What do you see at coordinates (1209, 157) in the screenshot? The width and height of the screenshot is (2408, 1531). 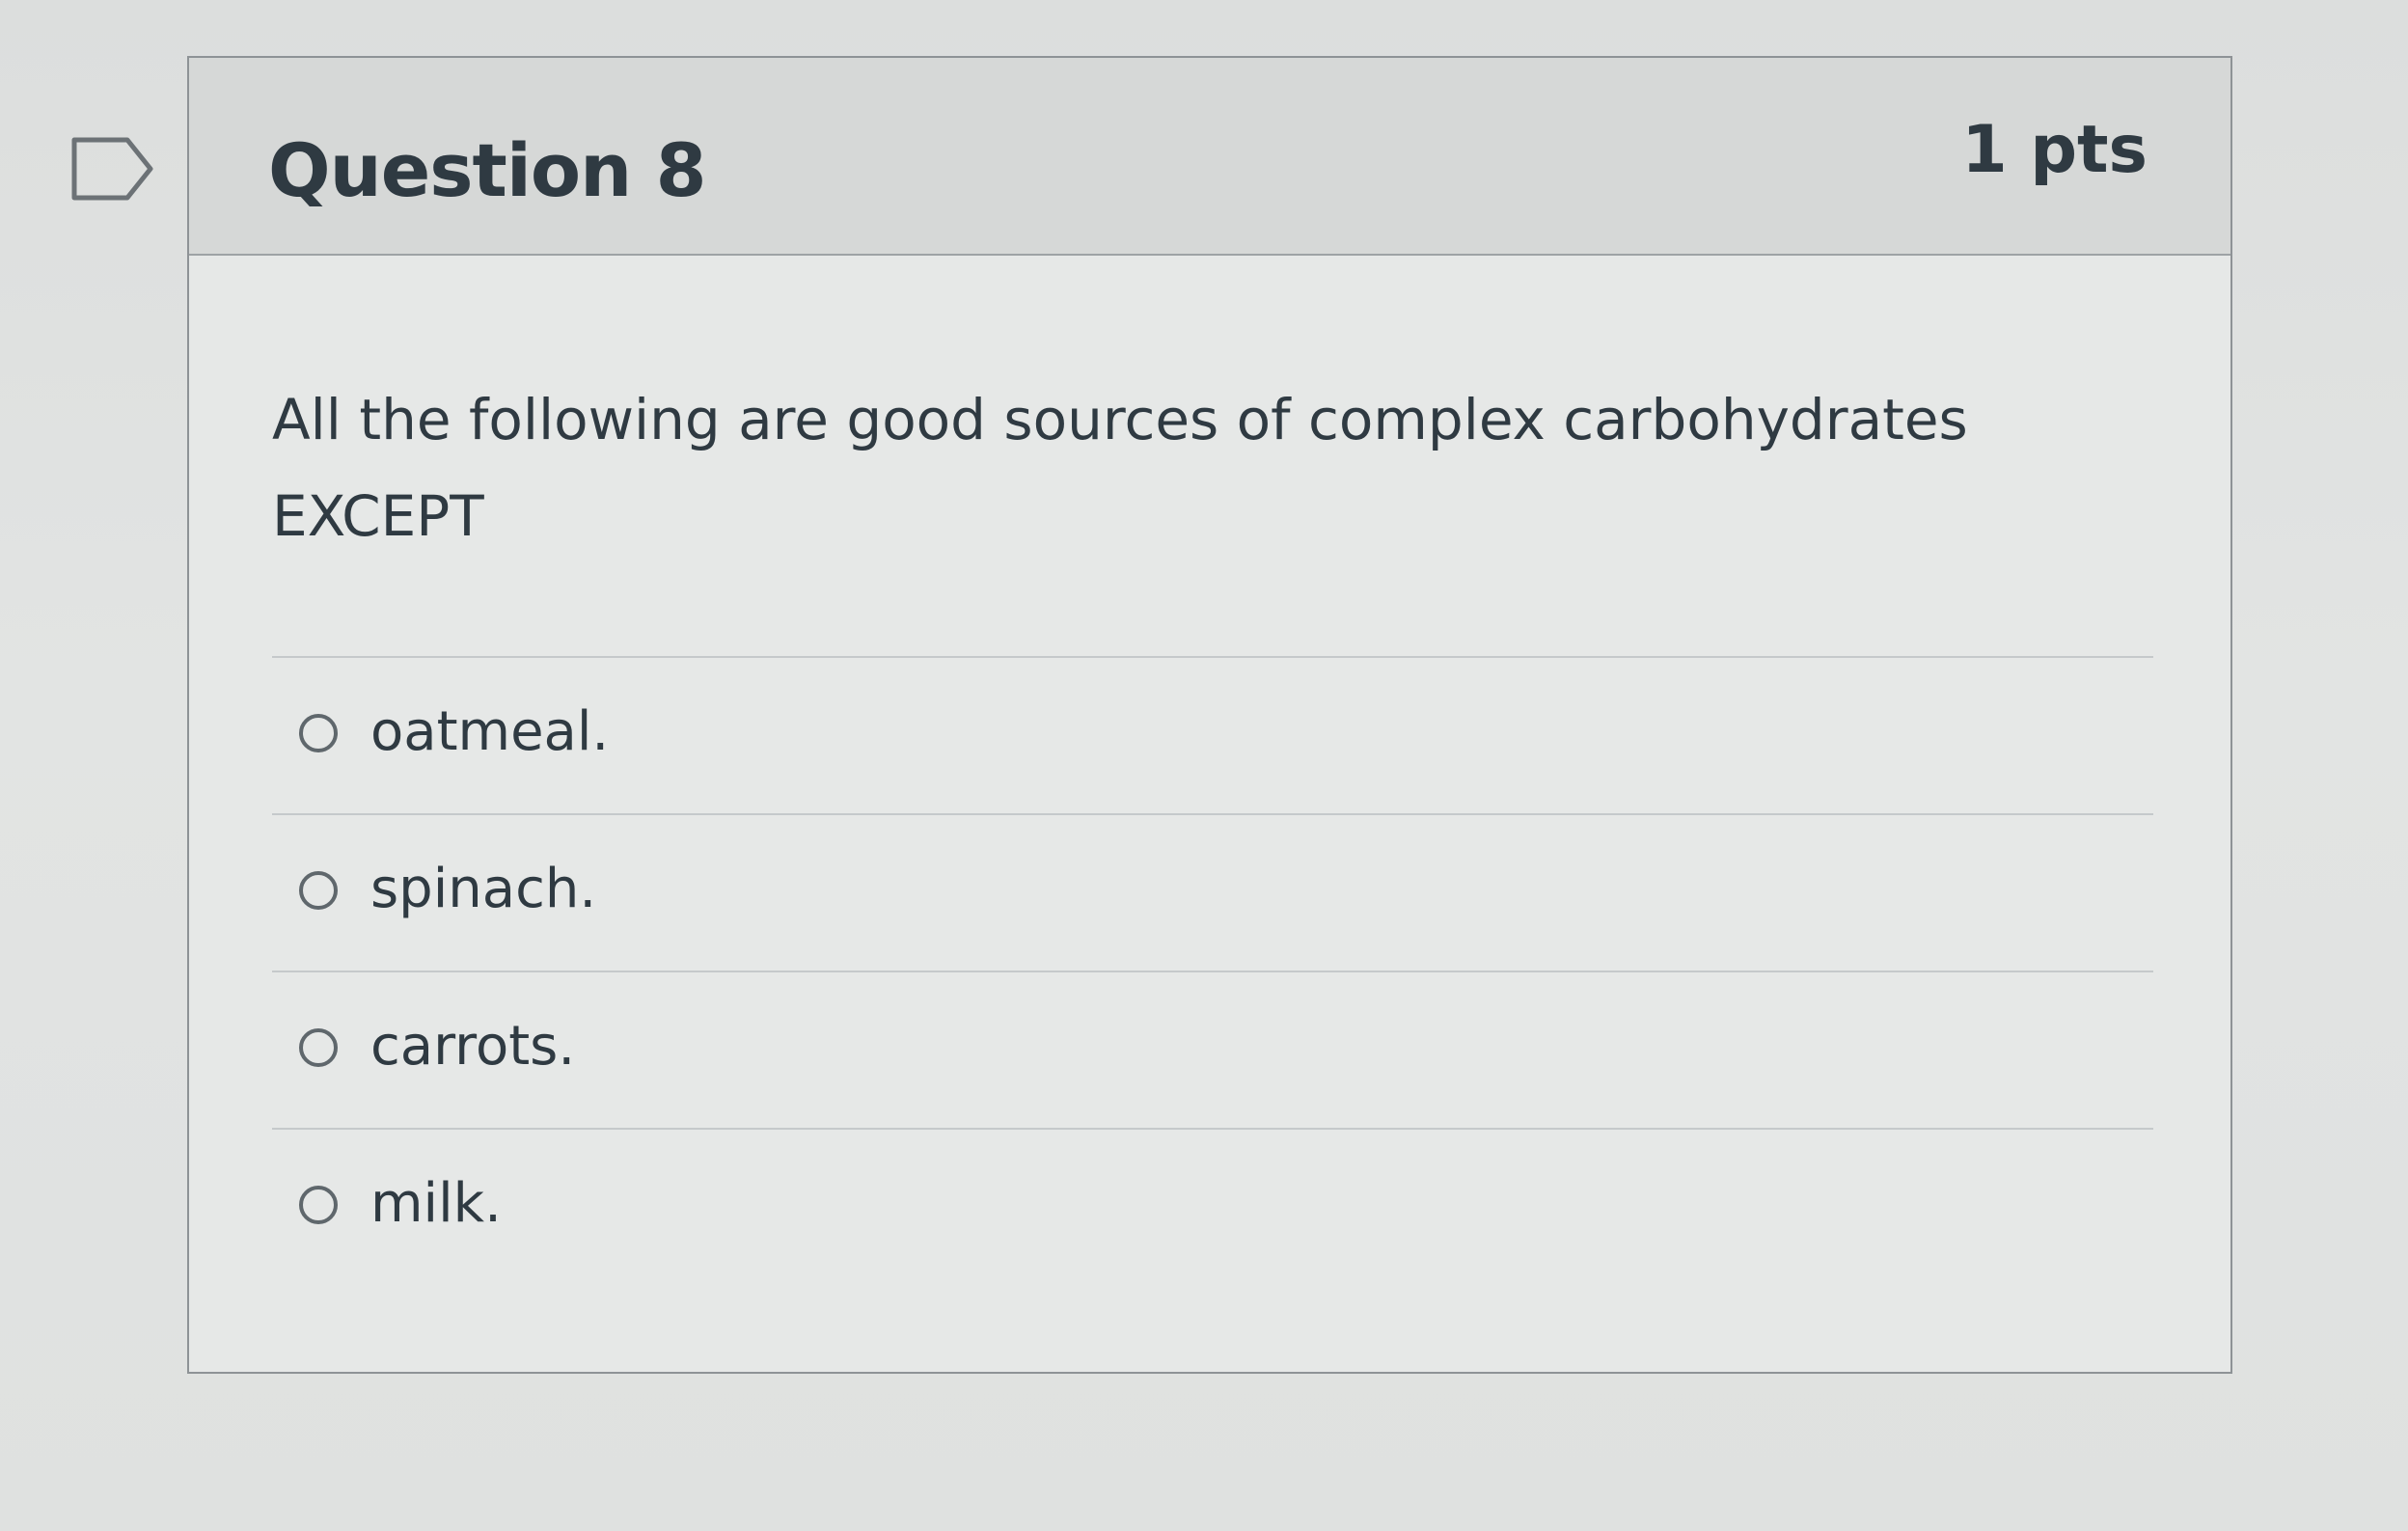 I see `question-header: Question 8 1 pts` at bounding box center [1209, 157].